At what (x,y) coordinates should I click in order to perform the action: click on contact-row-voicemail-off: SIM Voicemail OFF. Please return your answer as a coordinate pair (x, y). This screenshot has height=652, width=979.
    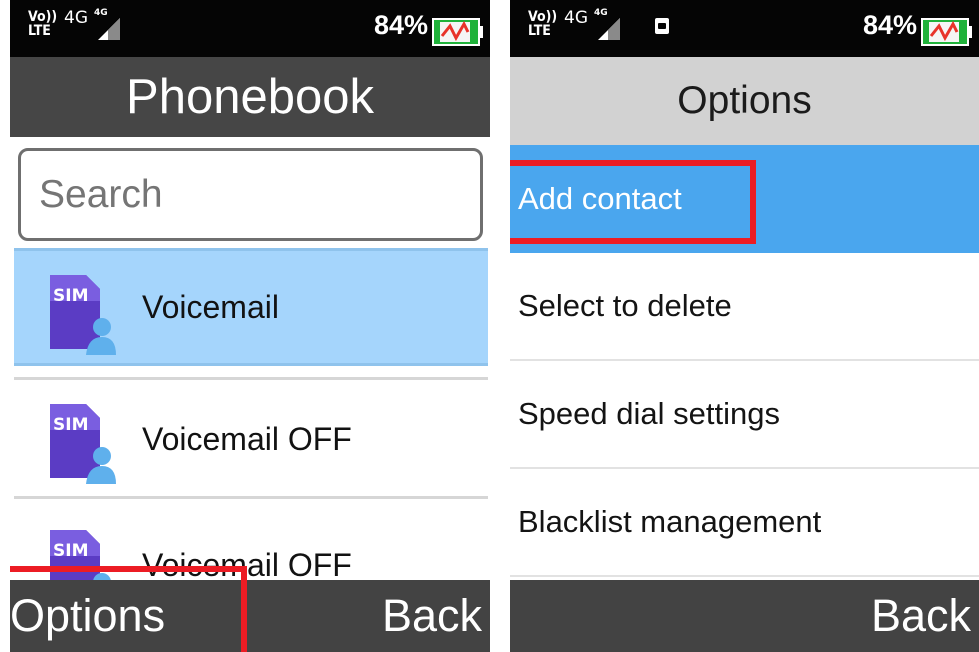
    Looking at the image, I should click on (251, 439).